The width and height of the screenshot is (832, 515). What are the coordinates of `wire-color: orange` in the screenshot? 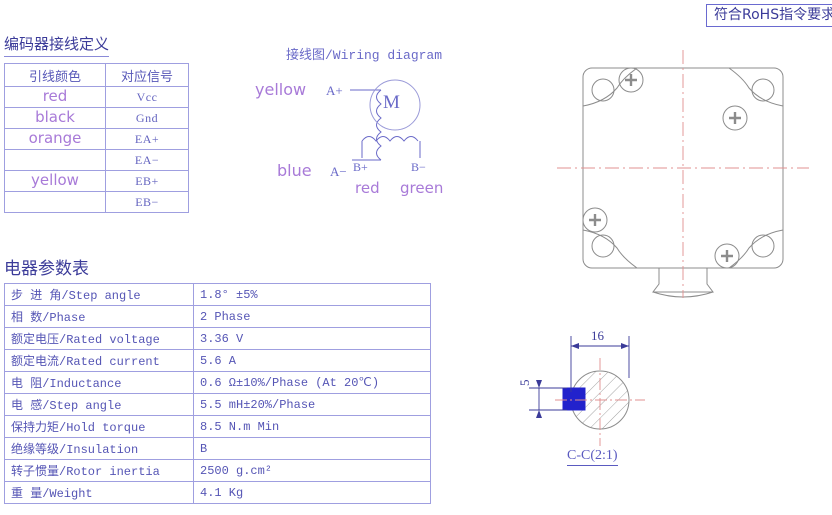 It's located at (55, 138).